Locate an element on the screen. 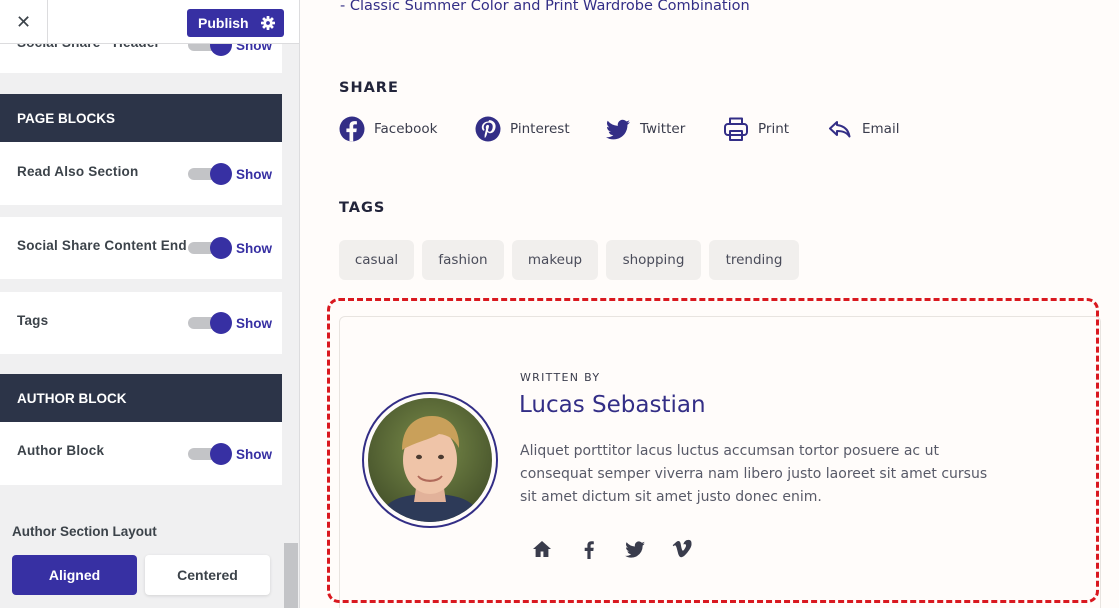 This screenshot has width=1119, height=608. written-by-label: WRITTEN BY is located at coordinates (560, 377).